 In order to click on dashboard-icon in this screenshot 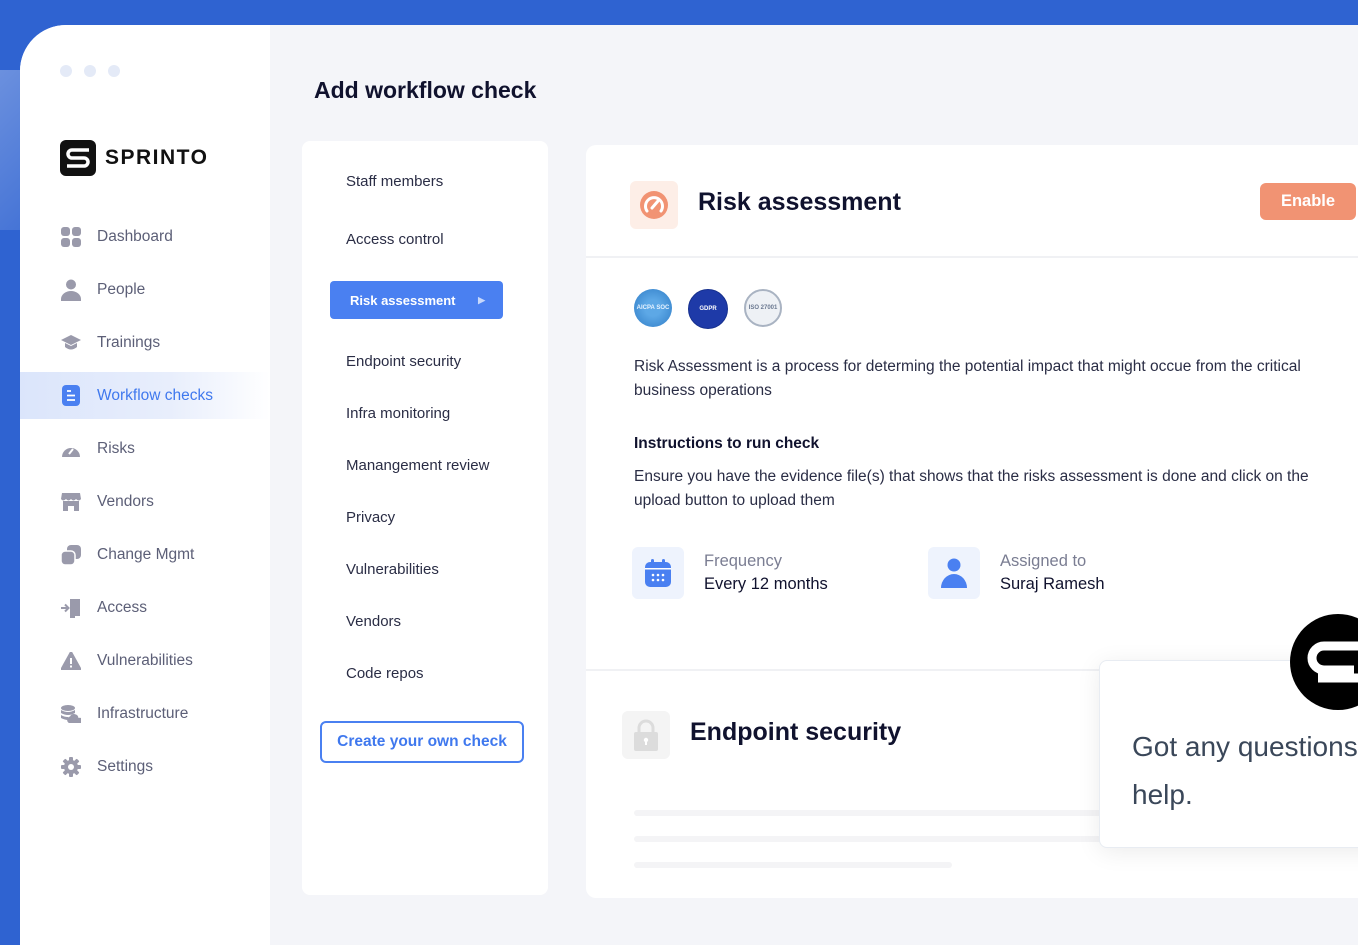, I will do `click(71, 237)`.